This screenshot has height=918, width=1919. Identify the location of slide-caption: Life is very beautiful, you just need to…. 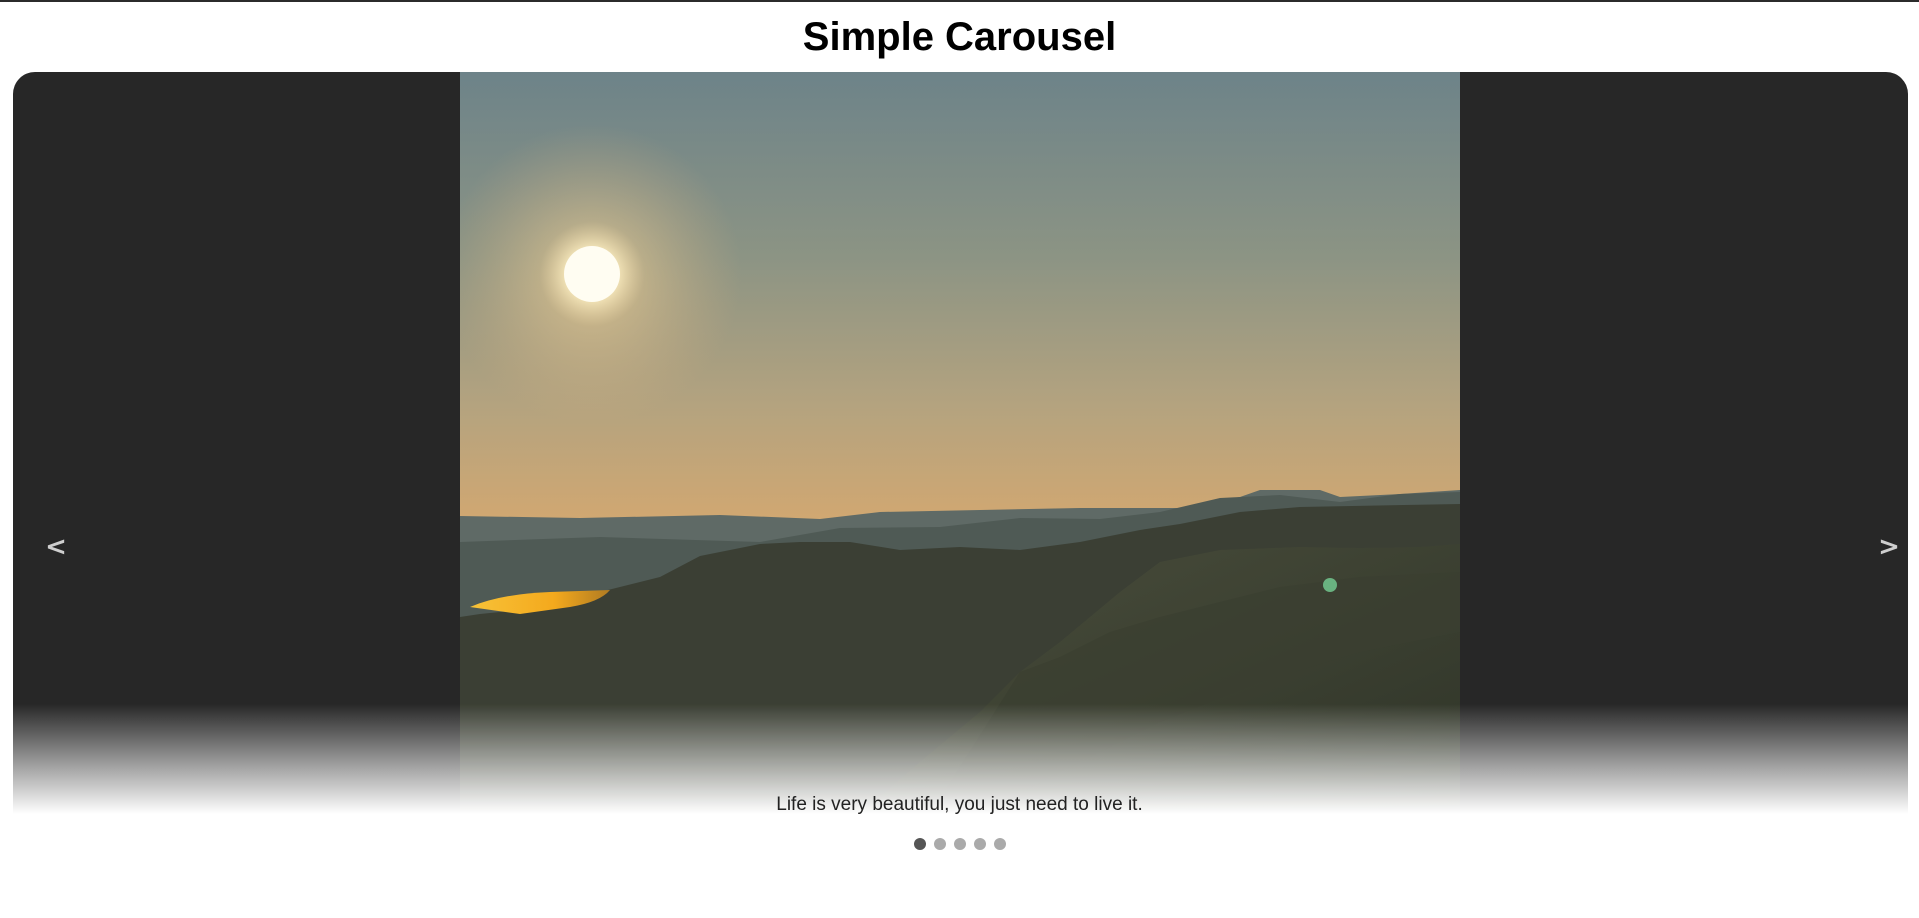
(959, 804).